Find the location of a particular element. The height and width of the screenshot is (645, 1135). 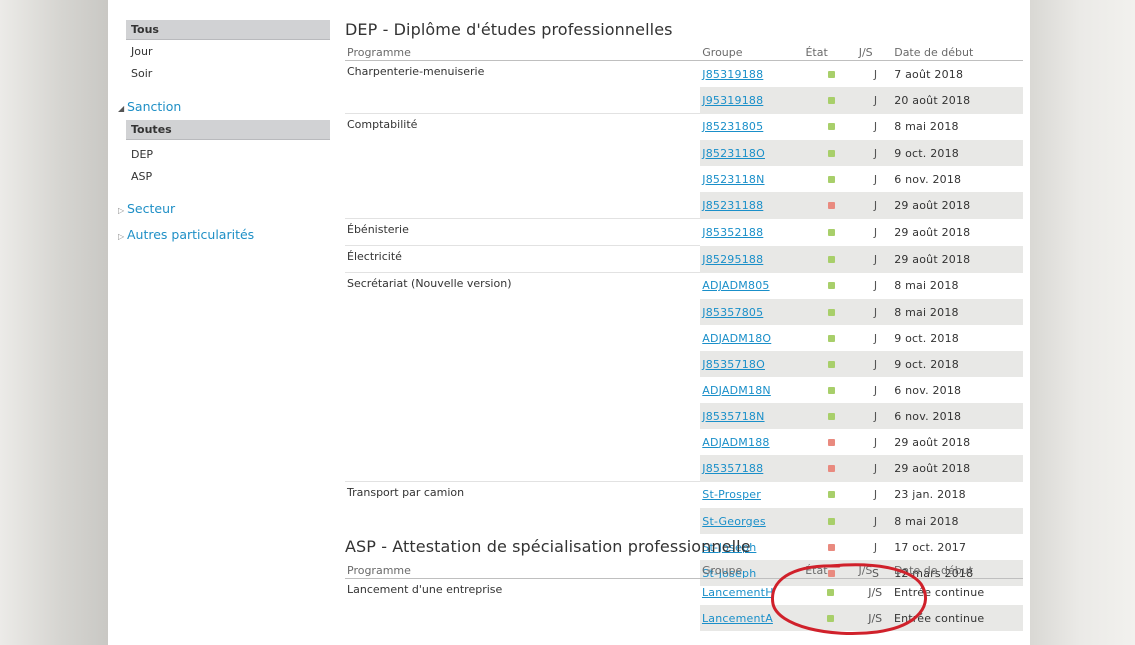

table-row: LancementA J/S Entrée continue is located at coordinates (684, 618).